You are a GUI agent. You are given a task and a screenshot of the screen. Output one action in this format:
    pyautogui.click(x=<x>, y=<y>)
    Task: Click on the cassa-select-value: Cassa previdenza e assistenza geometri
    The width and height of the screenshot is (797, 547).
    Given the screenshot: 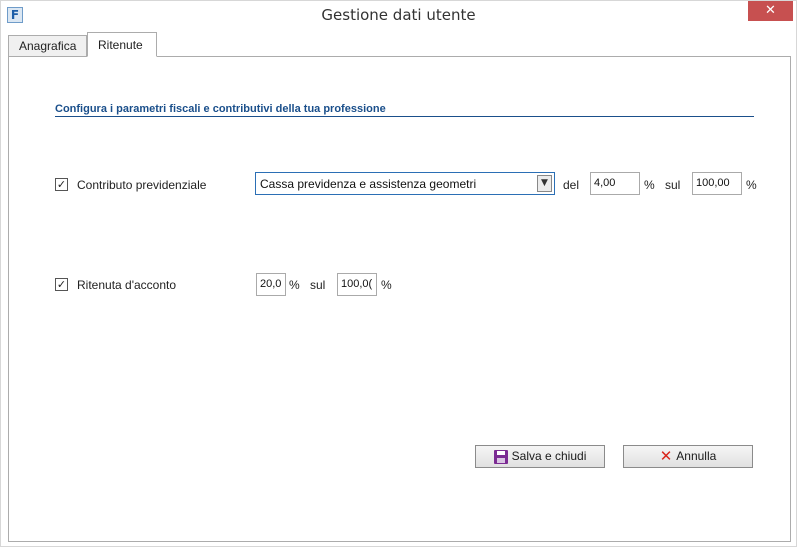 What is the action you would take?
    pyautogui.click(x=368, y=184)
    